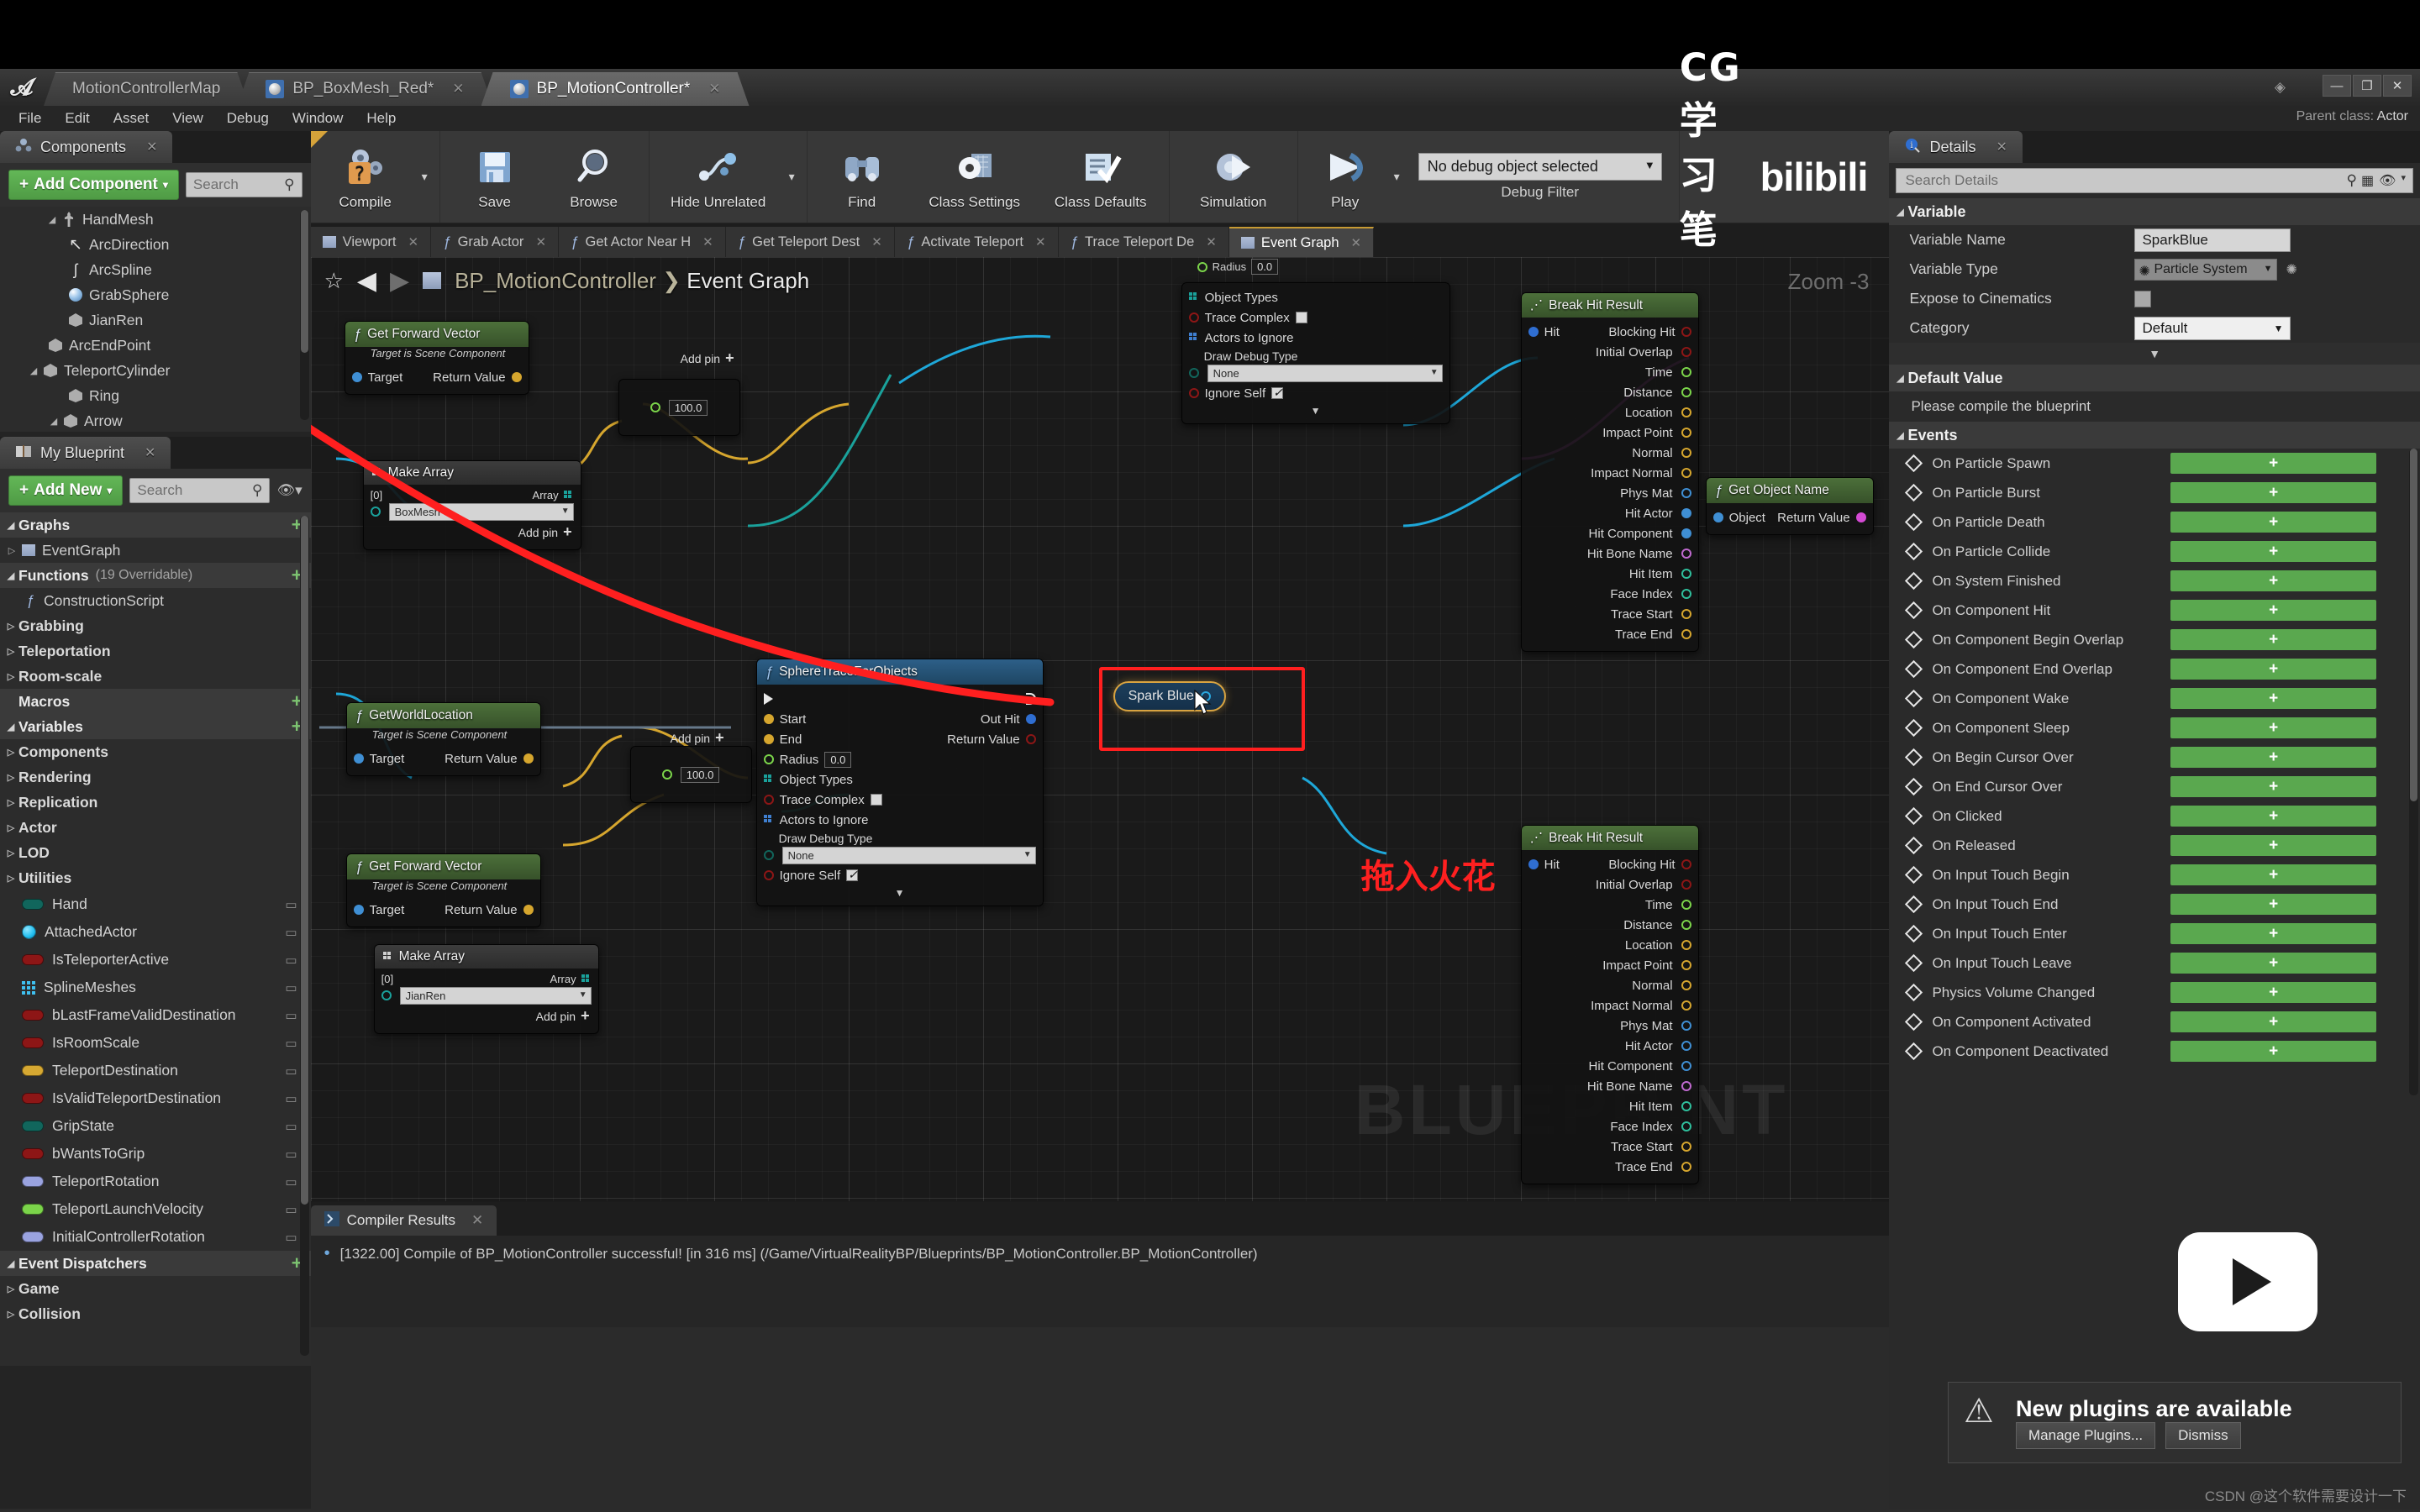 Image resolution: width=2420 pixels, height=1512 pixels. Describe the element at coordinates (2397, 86) in the screenshot. I see `close-button: ✕` at that location.